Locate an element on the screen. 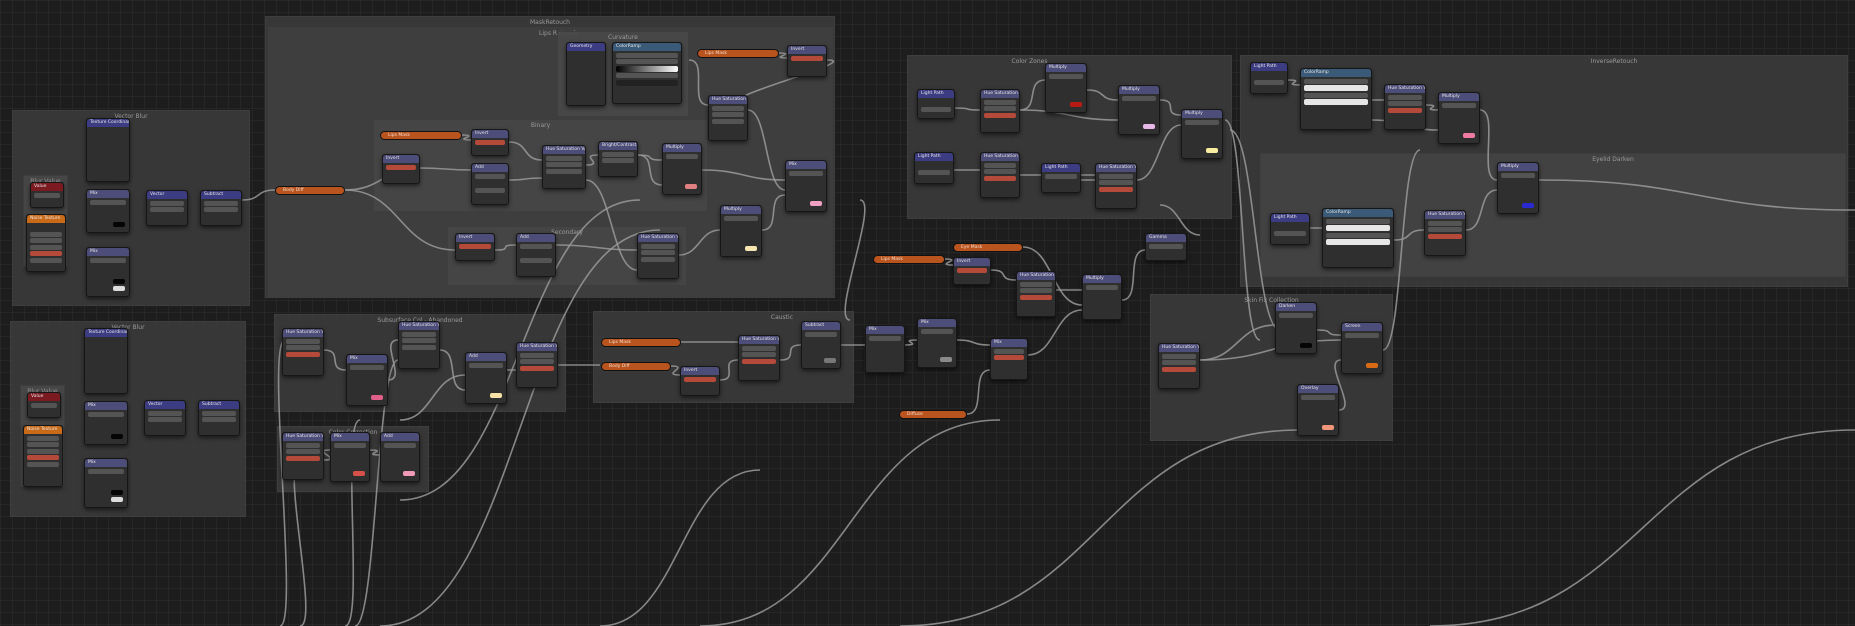 This screenshot has height=626, width=1855. texture-coordinate-node: Texture Coordinate is located at coordinates (108, 150).